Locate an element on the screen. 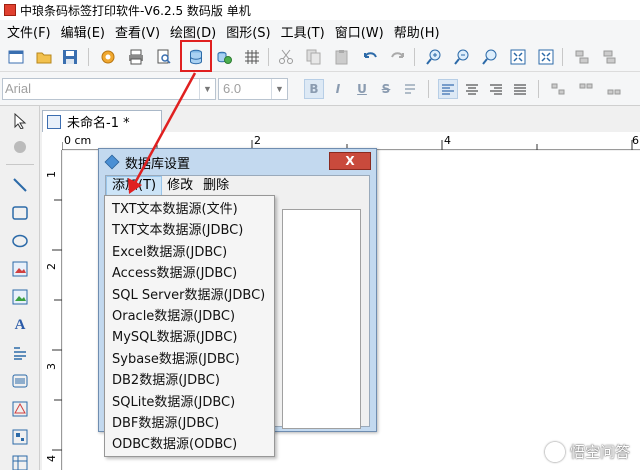  copy-icon is located at coordinates (314, 57).